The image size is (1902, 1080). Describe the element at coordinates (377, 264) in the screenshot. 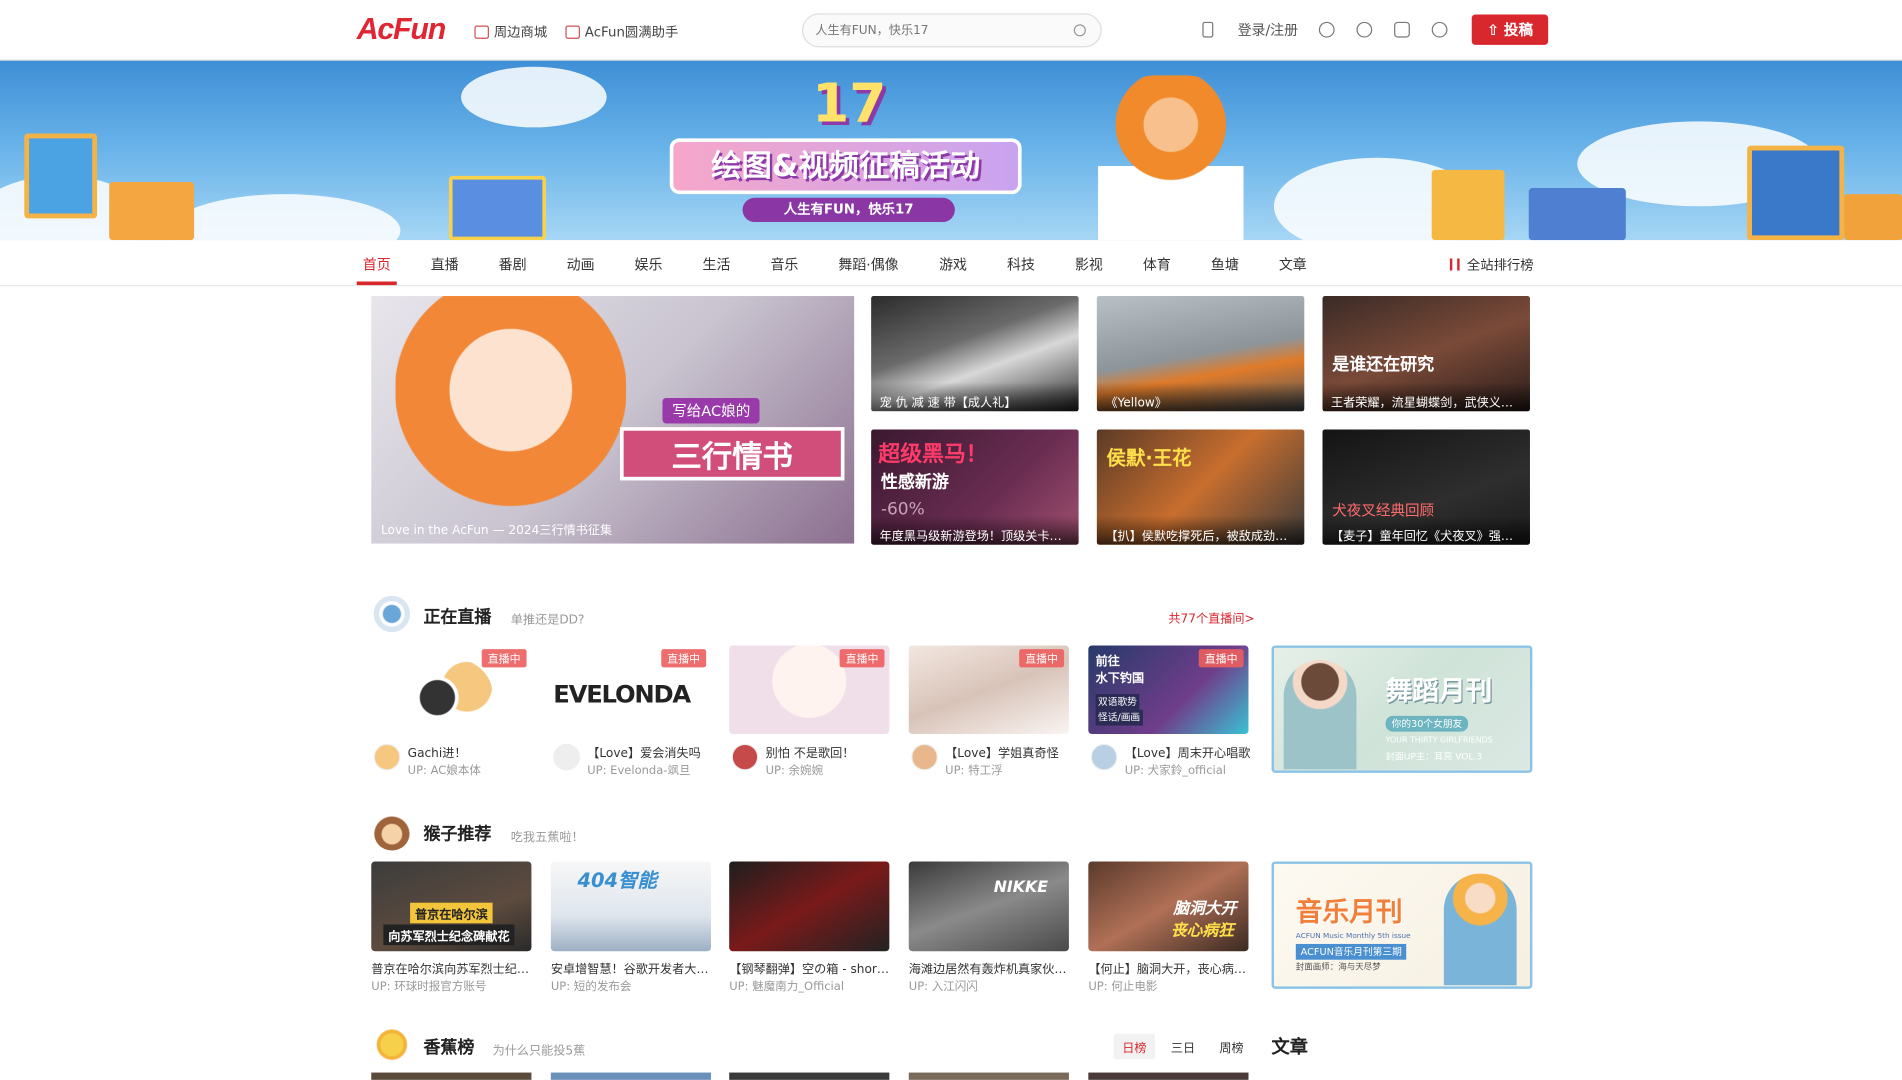

I see `nav-home: 首页` at that location.